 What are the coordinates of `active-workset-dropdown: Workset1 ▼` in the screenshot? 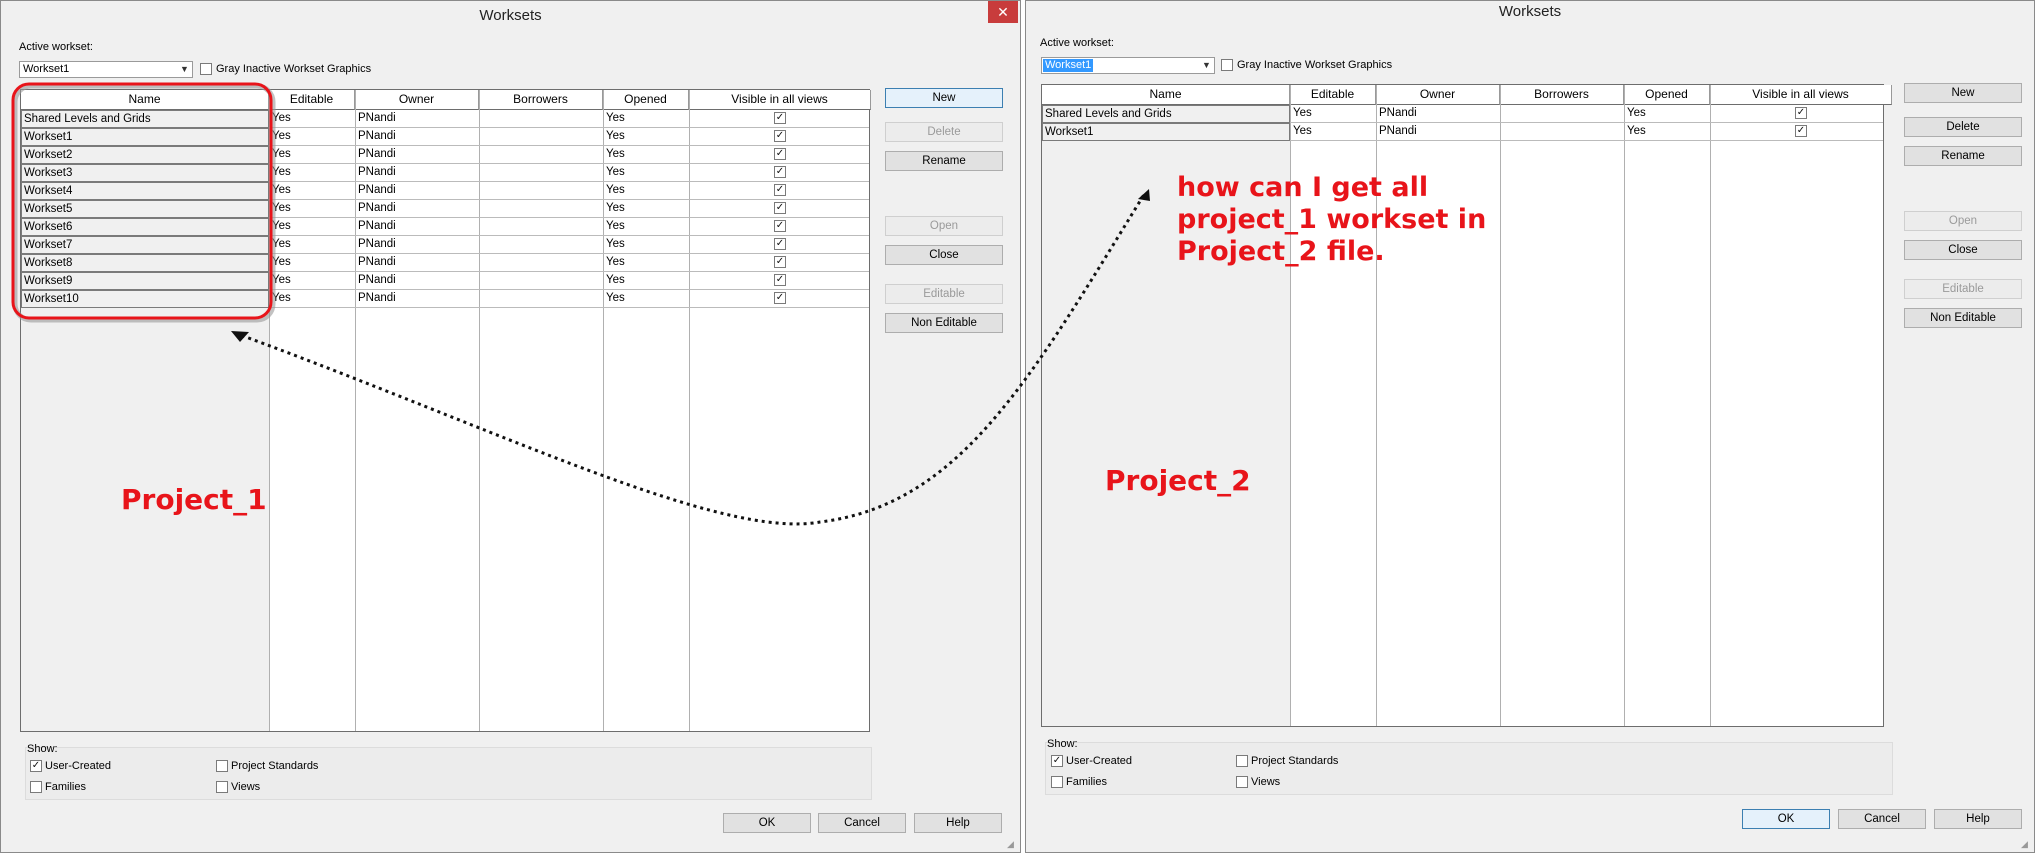 It's located at (106, 69).